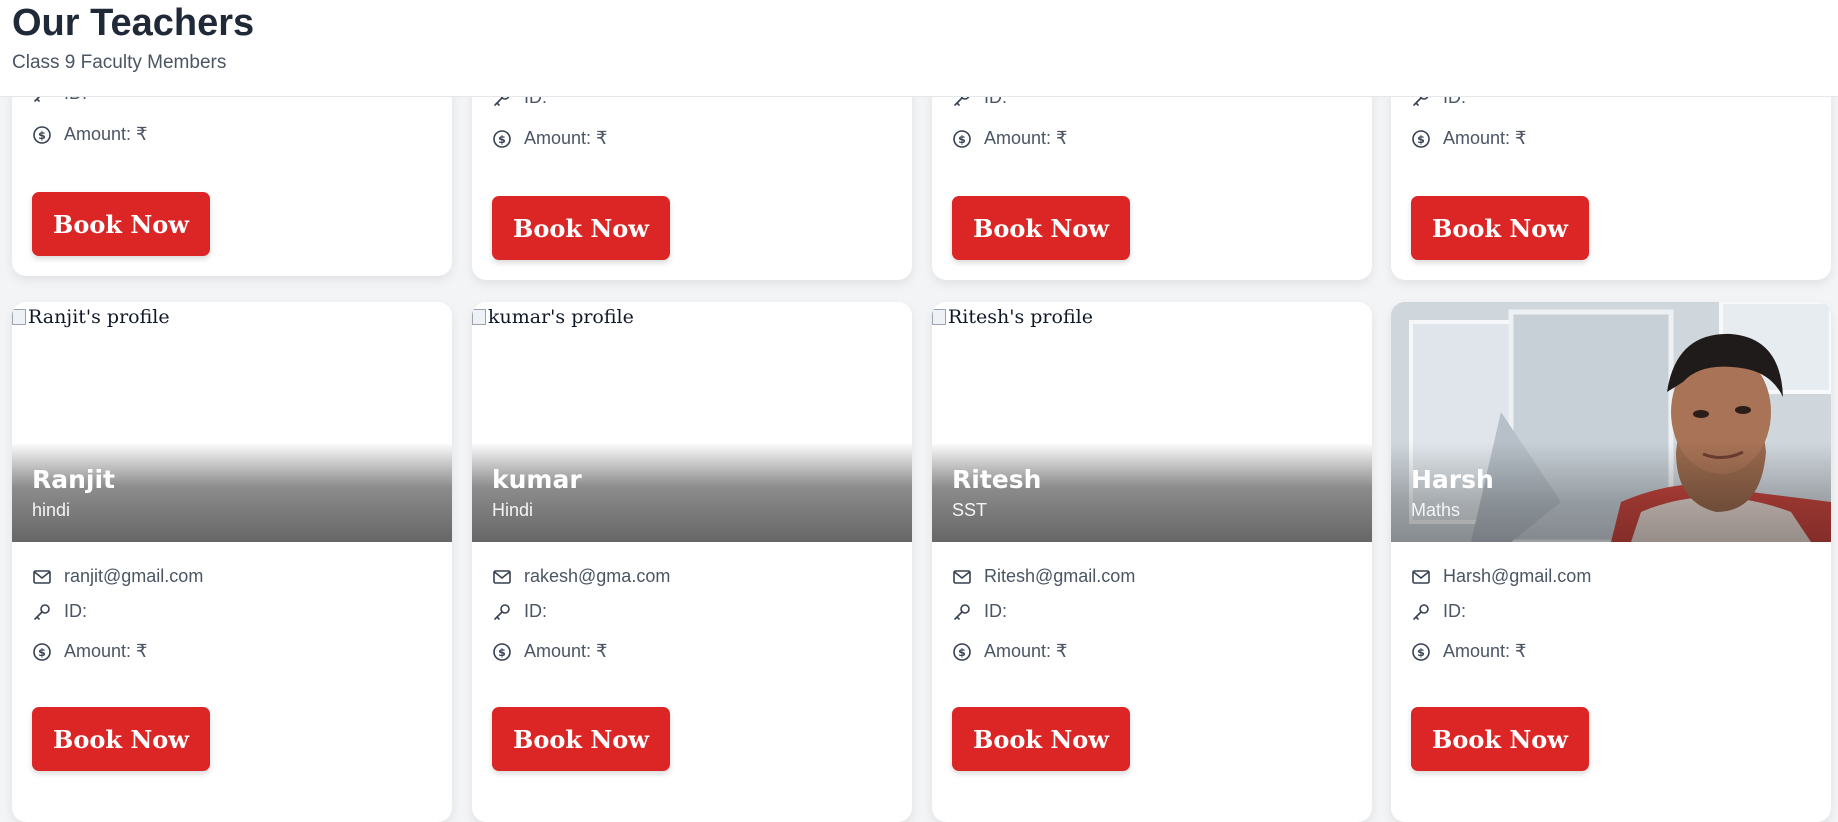 The height and width of the screenshot is (822, 1838). Describe the element at coordinates (561, 317) in the screenshot. I see `photo-alt-text: kumar's profile` at that location.